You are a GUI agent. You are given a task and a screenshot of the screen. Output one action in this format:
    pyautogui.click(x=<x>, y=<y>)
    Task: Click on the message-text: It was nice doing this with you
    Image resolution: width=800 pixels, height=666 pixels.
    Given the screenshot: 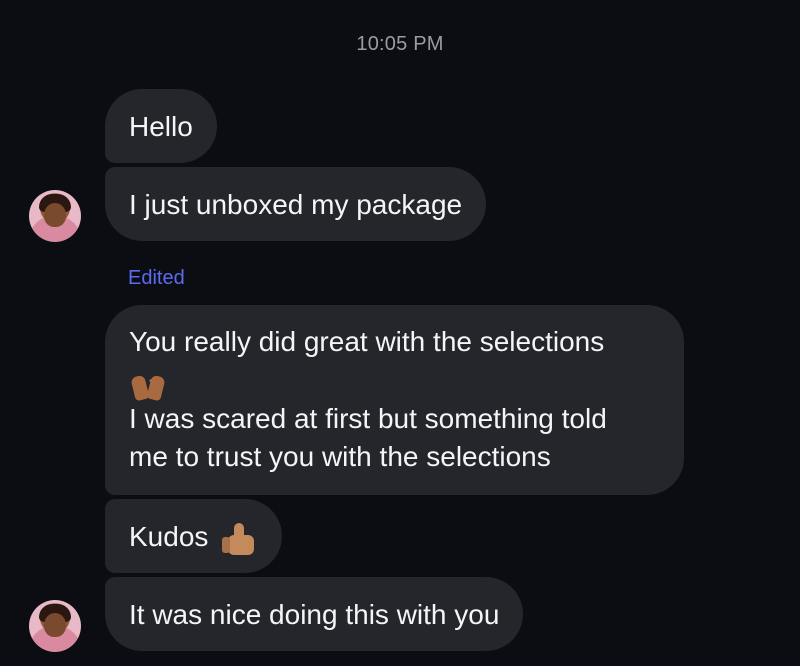 What is the action you would take?
    pyautogui.click(x=314, y=614)
    